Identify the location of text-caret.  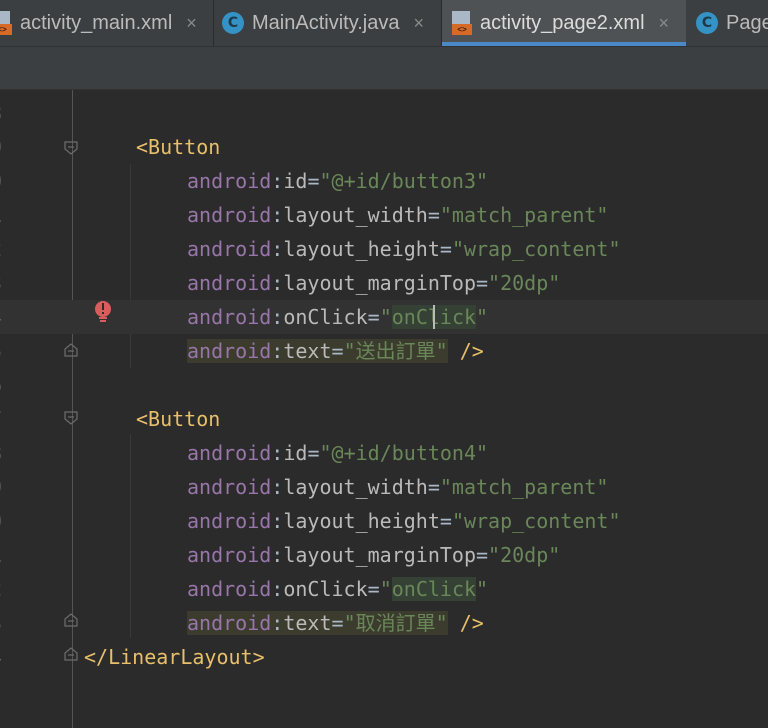
(434, 317).